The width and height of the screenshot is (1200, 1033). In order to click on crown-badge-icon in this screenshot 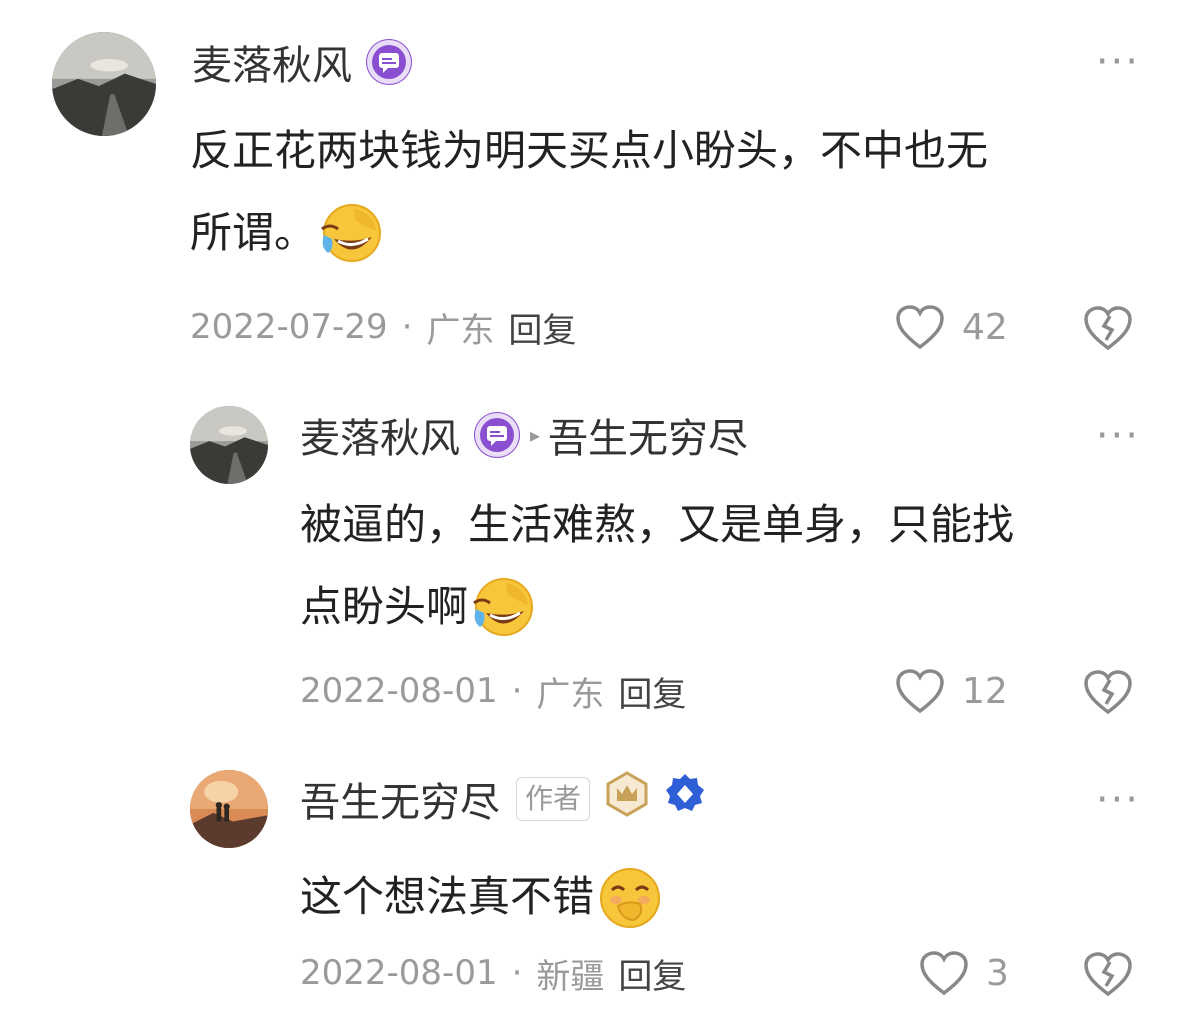, I will do `click(627, 799)`.